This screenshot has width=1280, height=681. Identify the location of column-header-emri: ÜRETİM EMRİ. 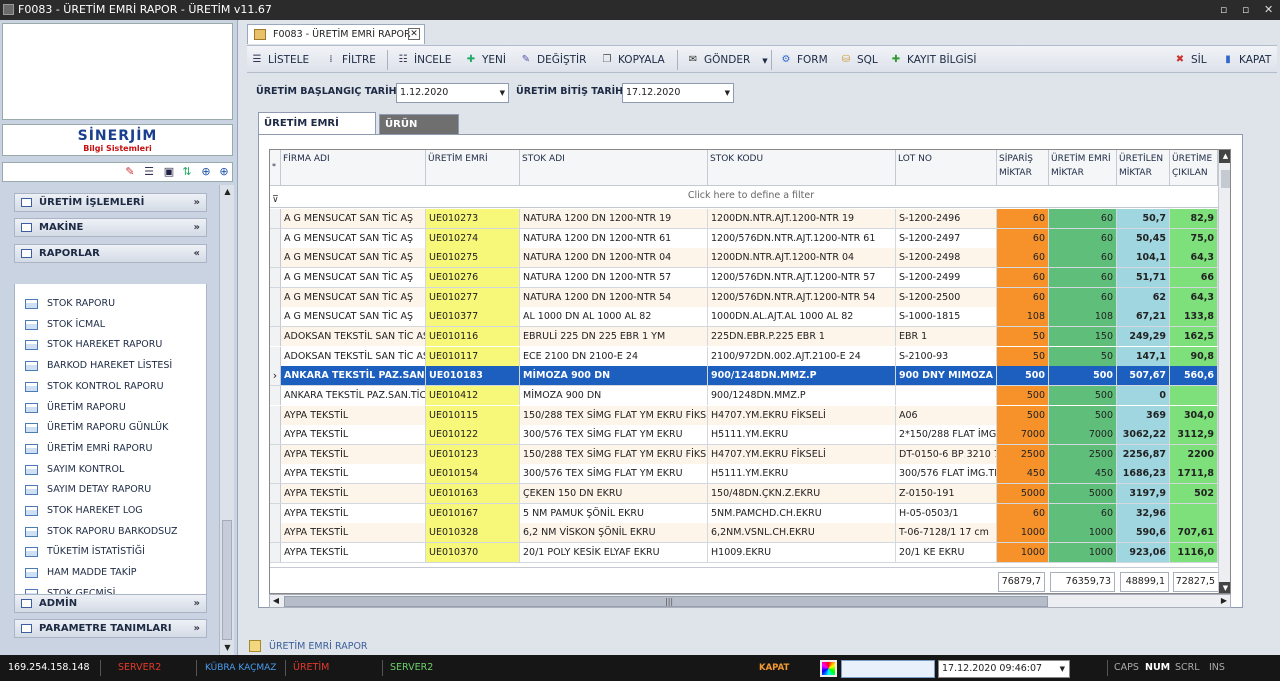
(473, 168).